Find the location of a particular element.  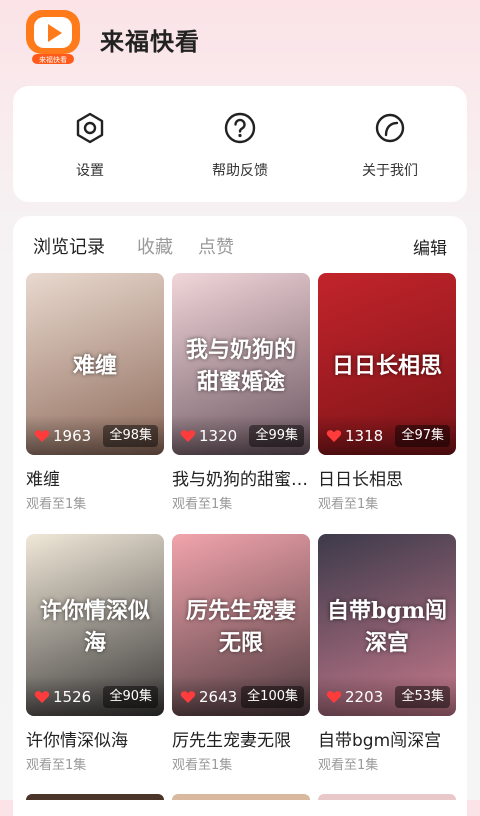

app-logo-icon: 来福快看 is located at coordinates (53, 37).